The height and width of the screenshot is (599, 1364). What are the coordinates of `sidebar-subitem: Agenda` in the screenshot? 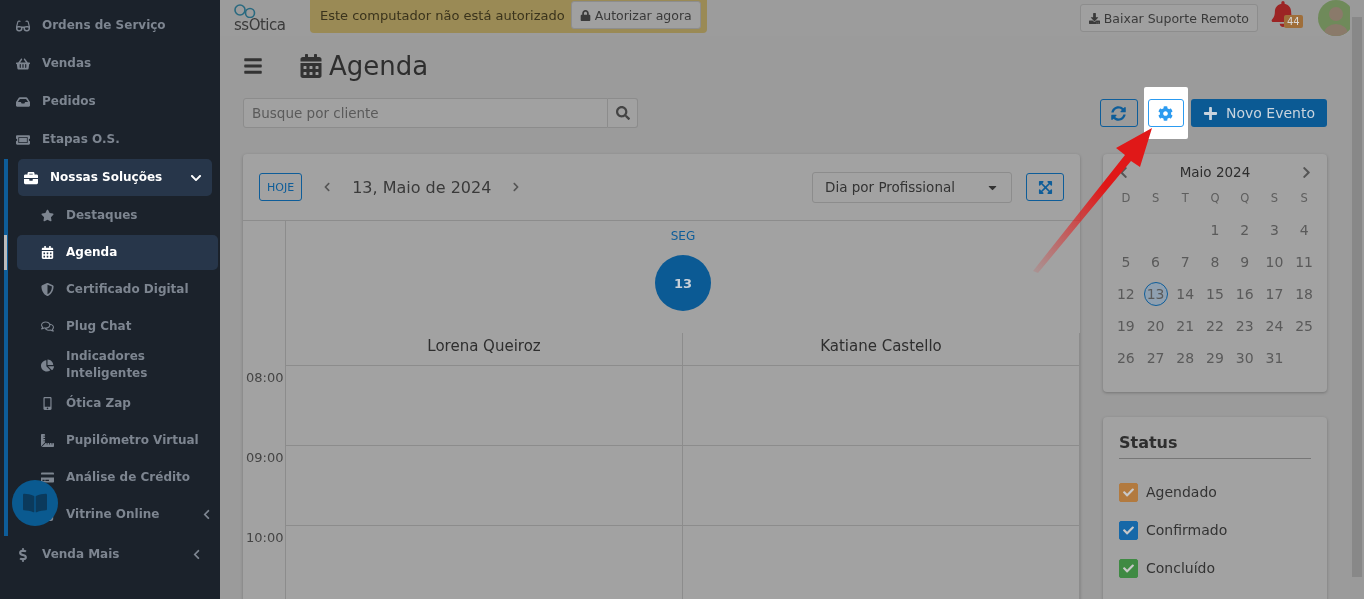 It's located at (117, 252).